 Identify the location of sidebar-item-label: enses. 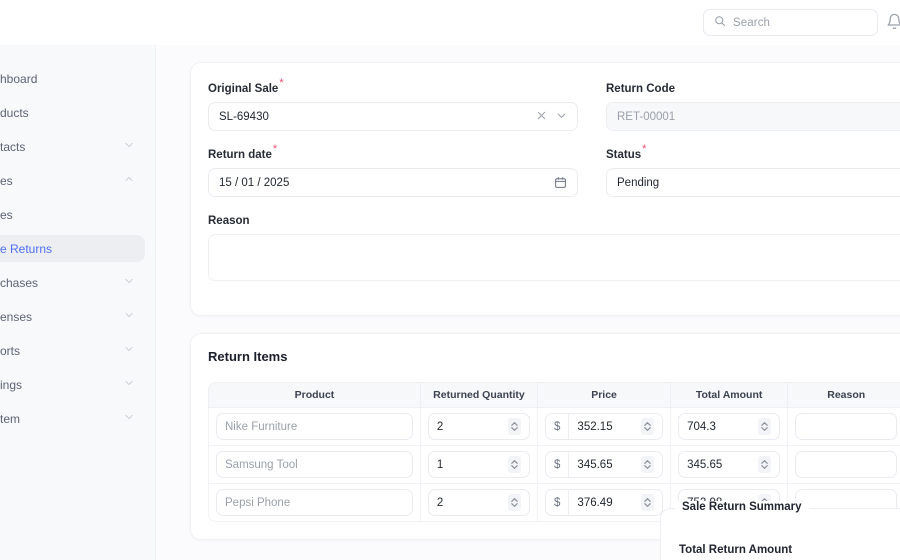
(16, 316).